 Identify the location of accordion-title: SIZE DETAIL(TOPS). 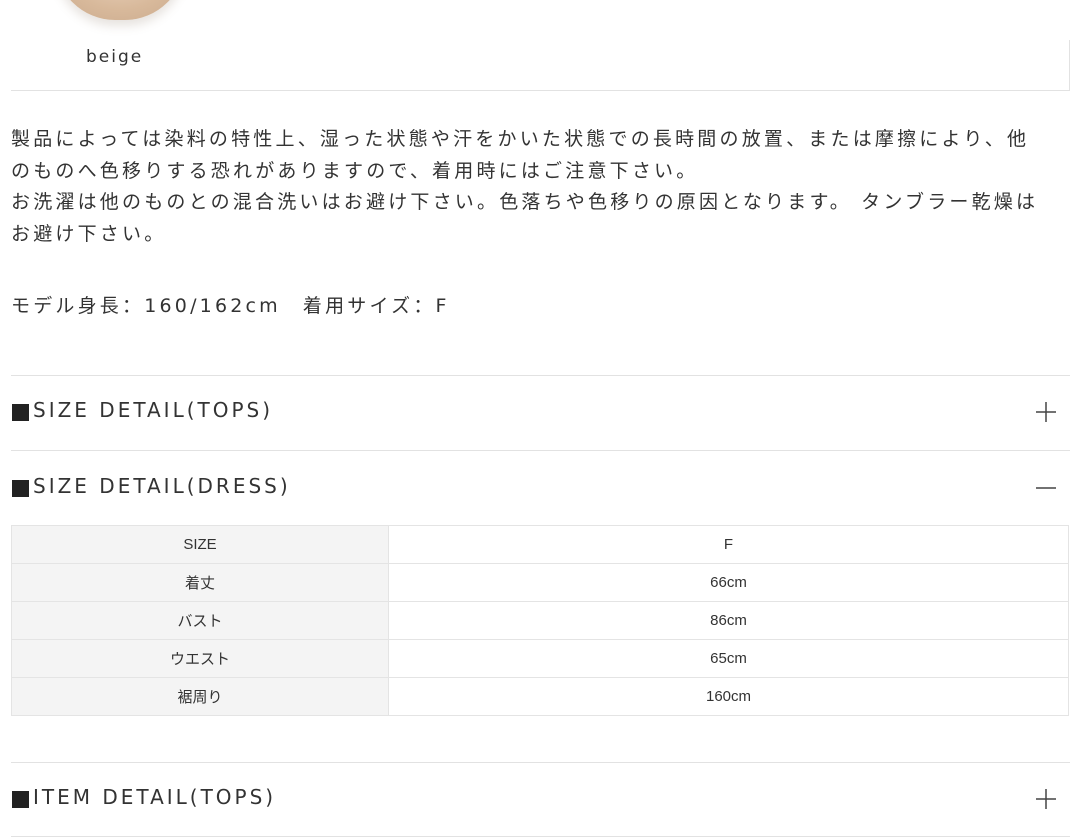
(153, 410).